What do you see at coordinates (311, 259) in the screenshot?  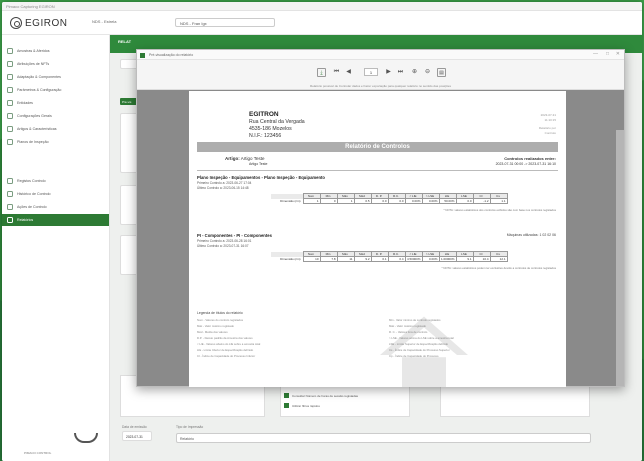 I see `table-cell: 10` at bounding box center [311, 259].